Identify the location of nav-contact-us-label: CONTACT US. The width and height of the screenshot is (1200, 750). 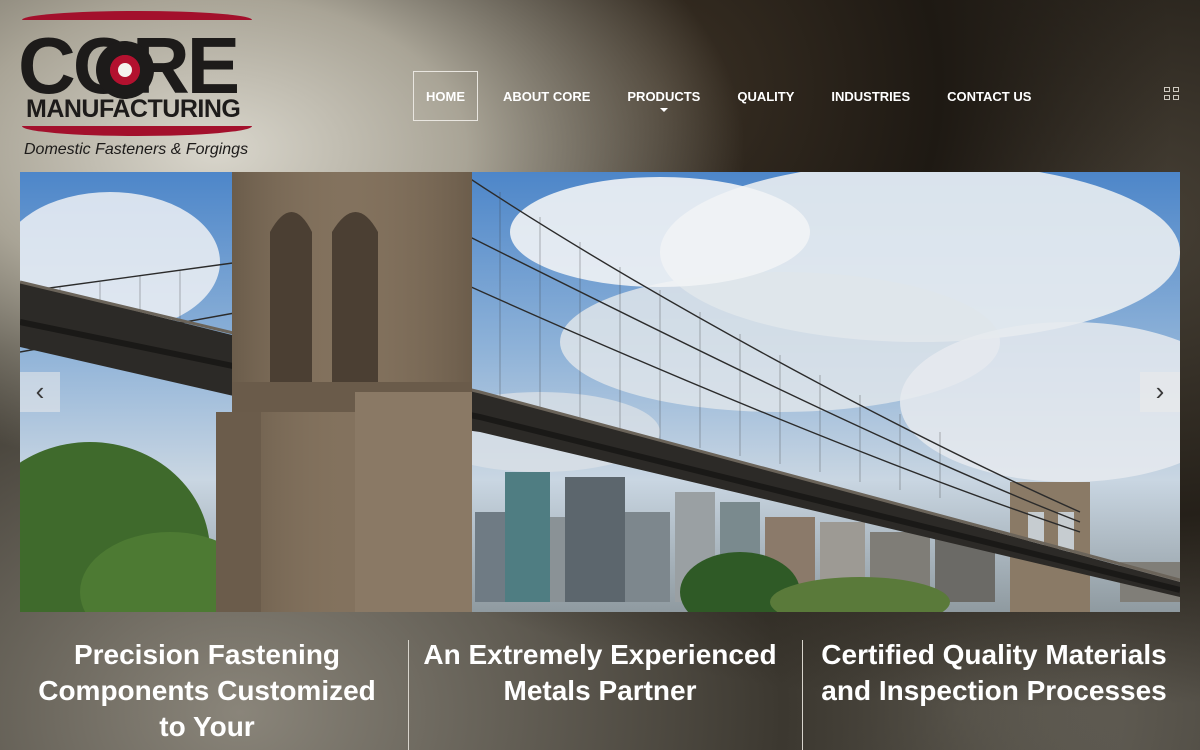
(989, 96).